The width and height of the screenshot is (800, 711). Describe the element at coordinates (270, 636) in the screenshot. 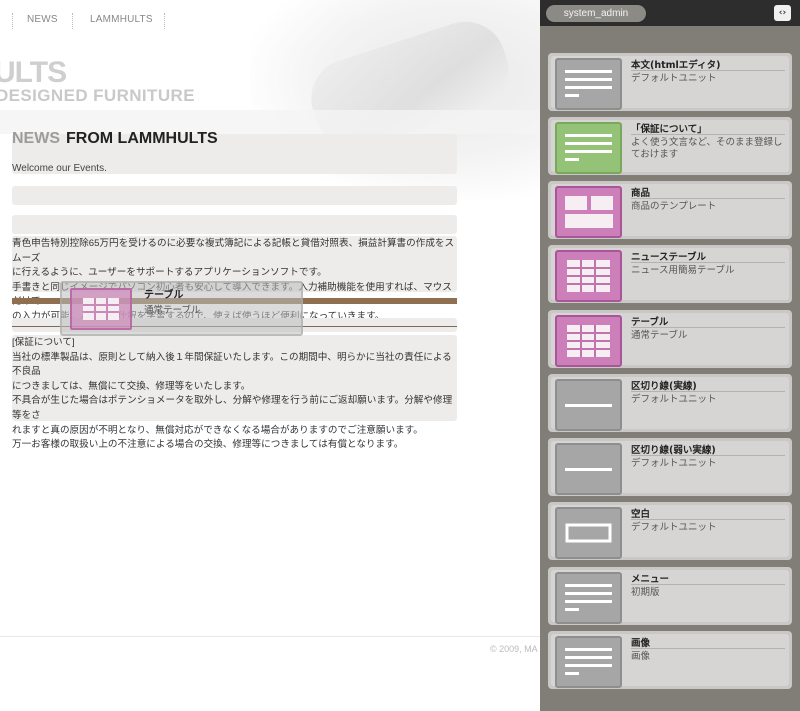

I see `footer-divider` at that location.